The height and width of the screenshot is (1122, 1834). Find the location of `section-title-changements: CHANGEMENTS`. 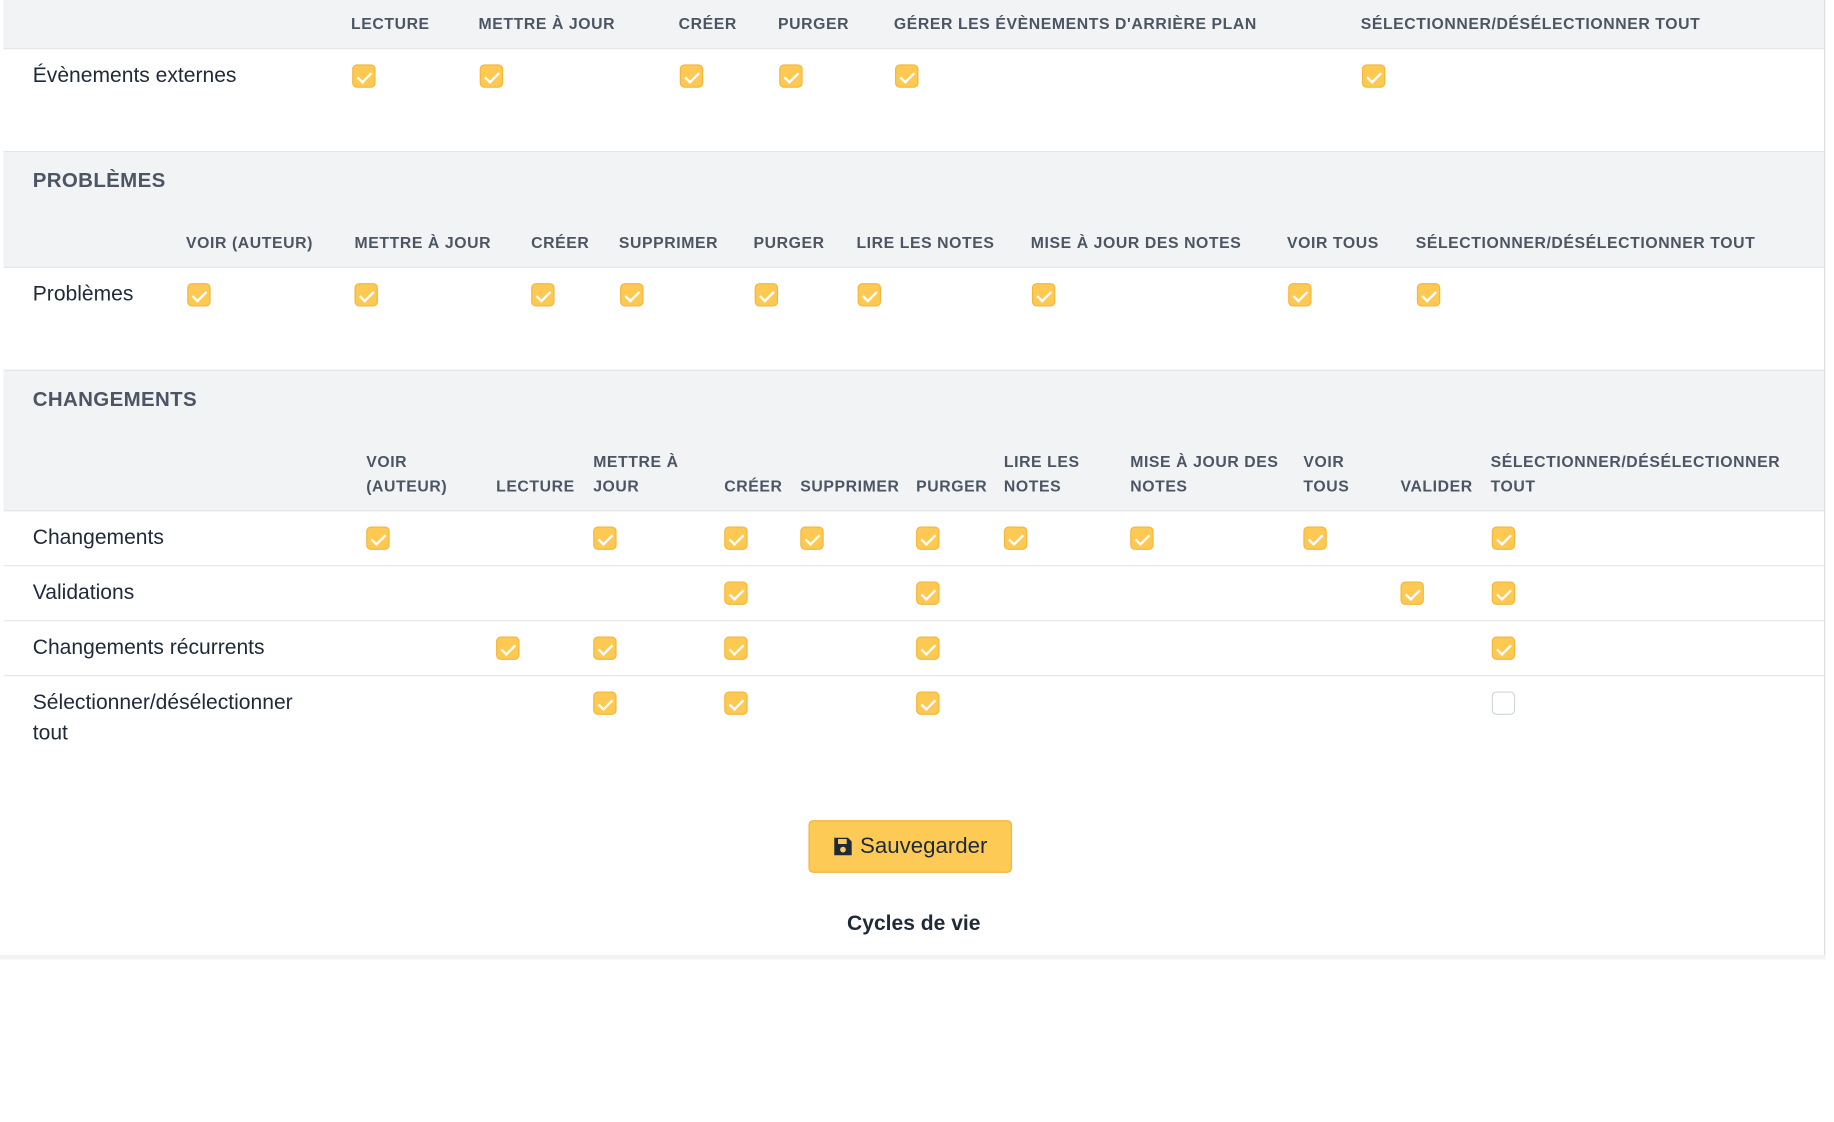

section-title-changements: CHANGEMENTS is located at coordinates (914, 404).